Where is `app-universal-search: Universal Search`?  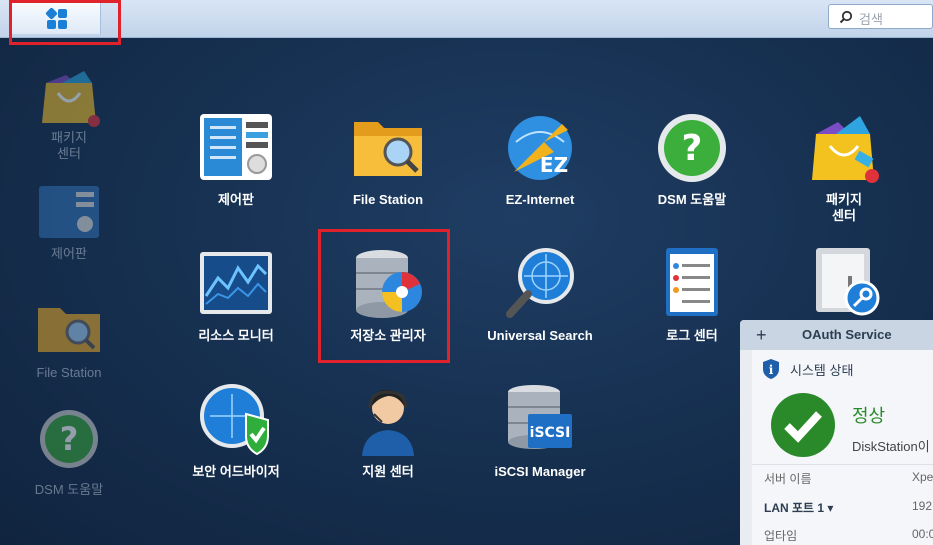
app-universal-search: Universal Search is located at coordinates (540, 296).